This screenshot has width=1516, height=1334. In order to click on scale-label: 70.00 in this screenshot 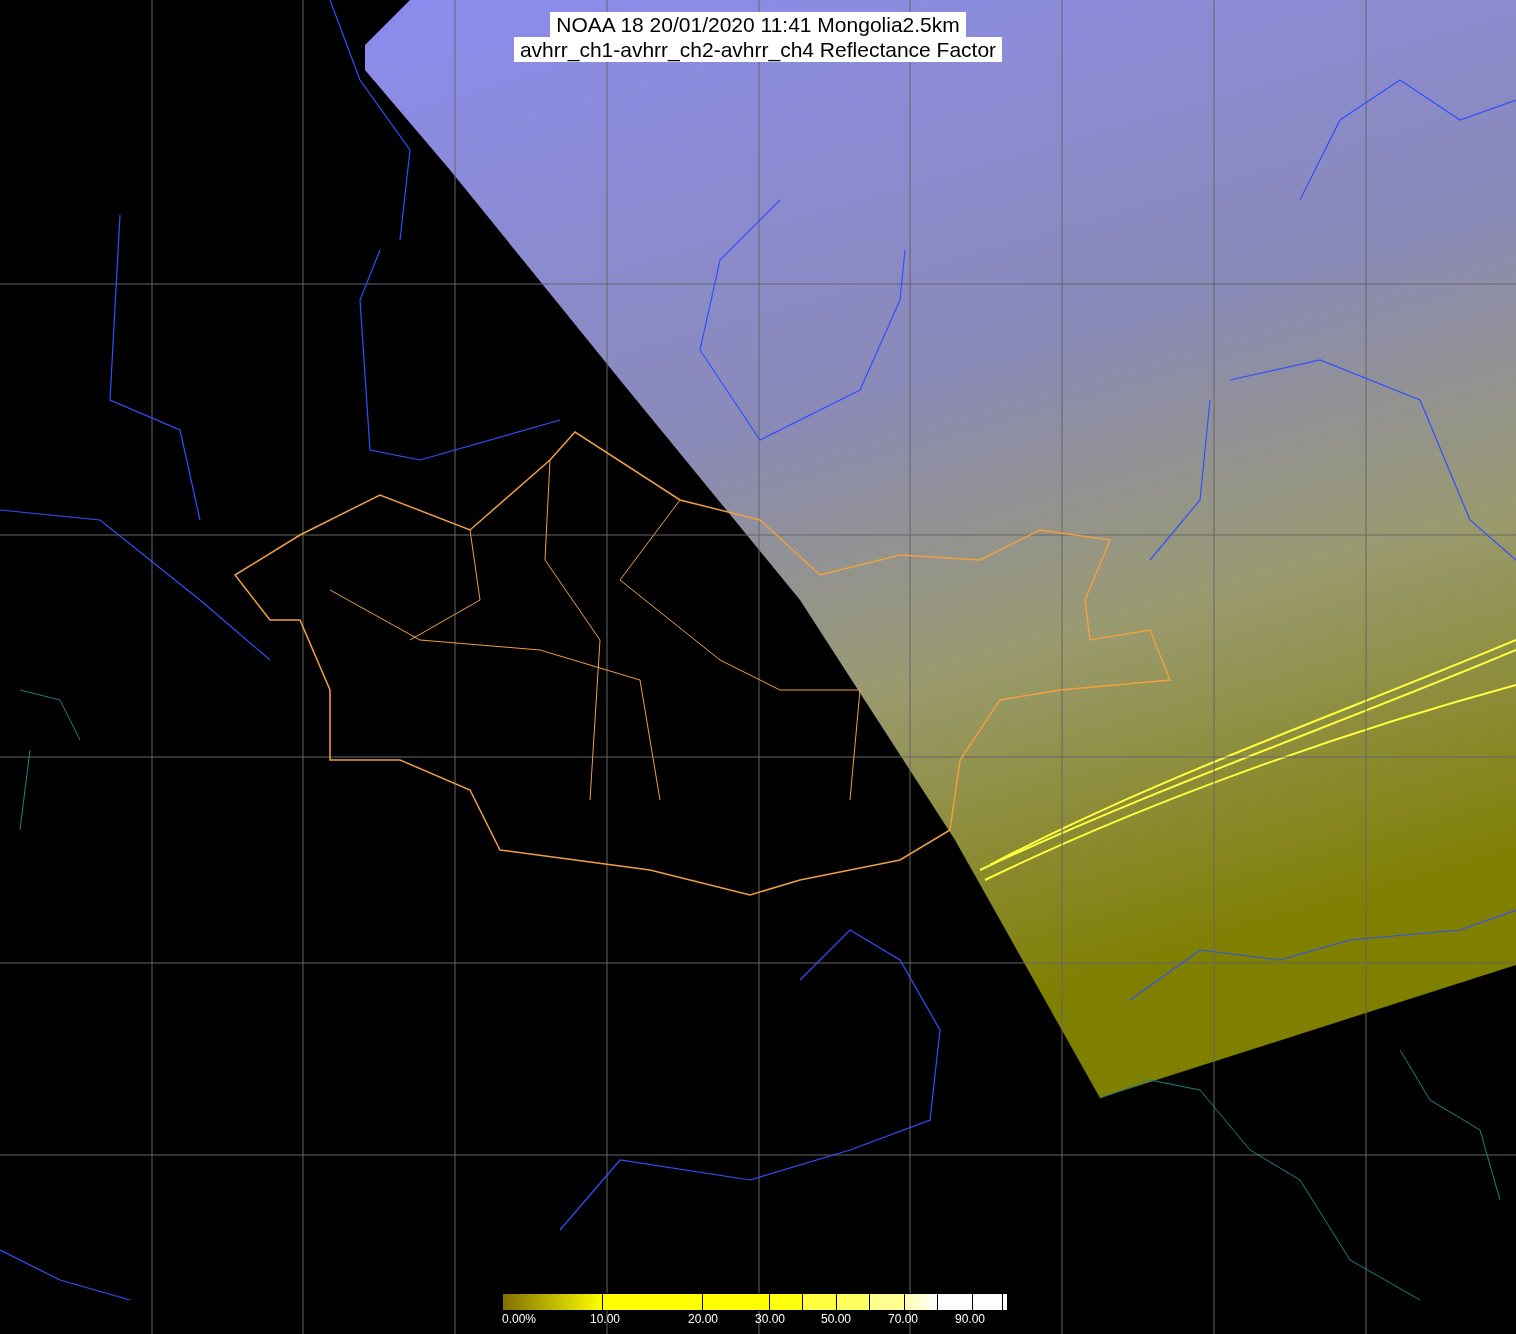, I will do `click(903, 1319)`.